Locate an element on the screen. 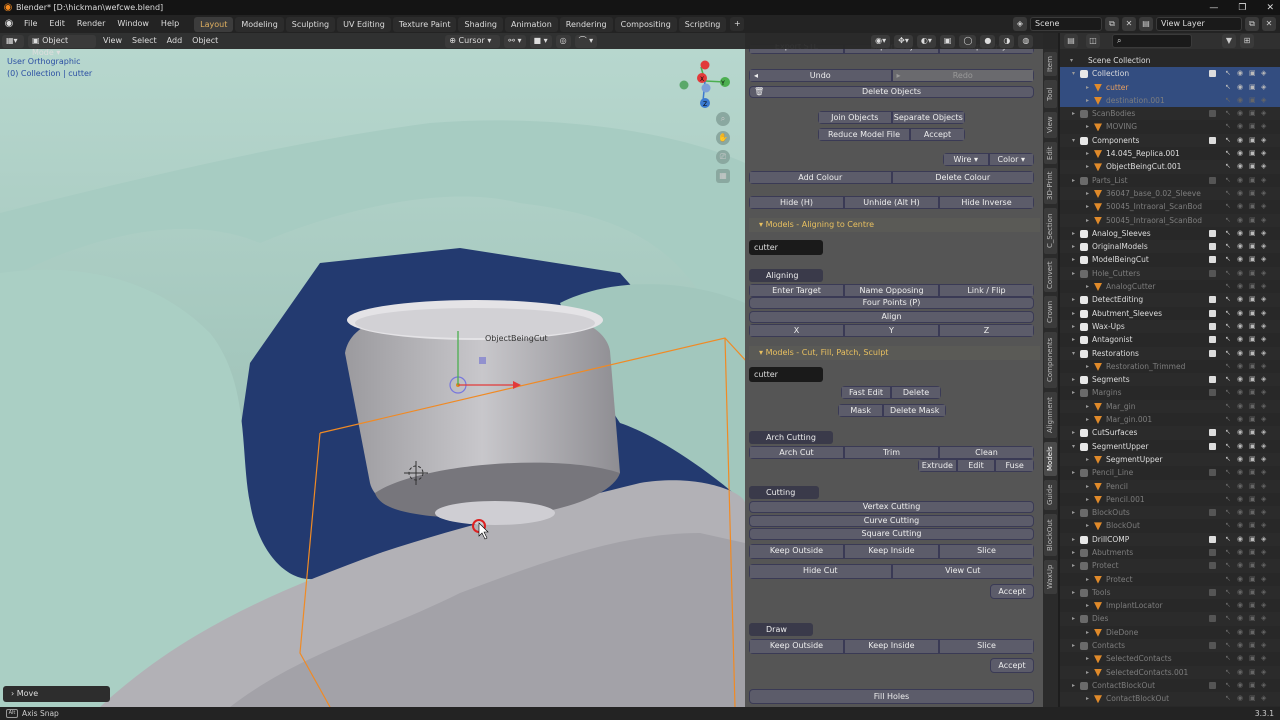  workspace-tab-shading: Shading is located at coordinates (480, 24).